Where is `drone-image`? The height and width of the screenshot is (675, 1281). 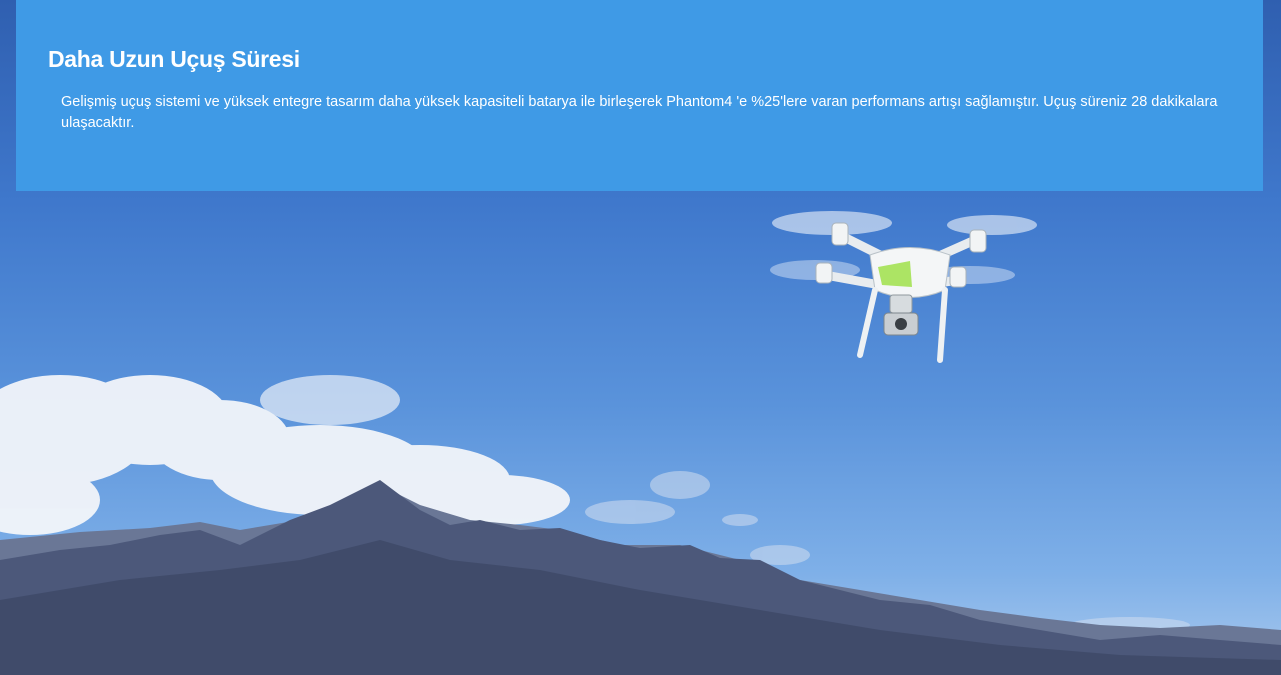
drone-image is located at coordinates (903, 287).